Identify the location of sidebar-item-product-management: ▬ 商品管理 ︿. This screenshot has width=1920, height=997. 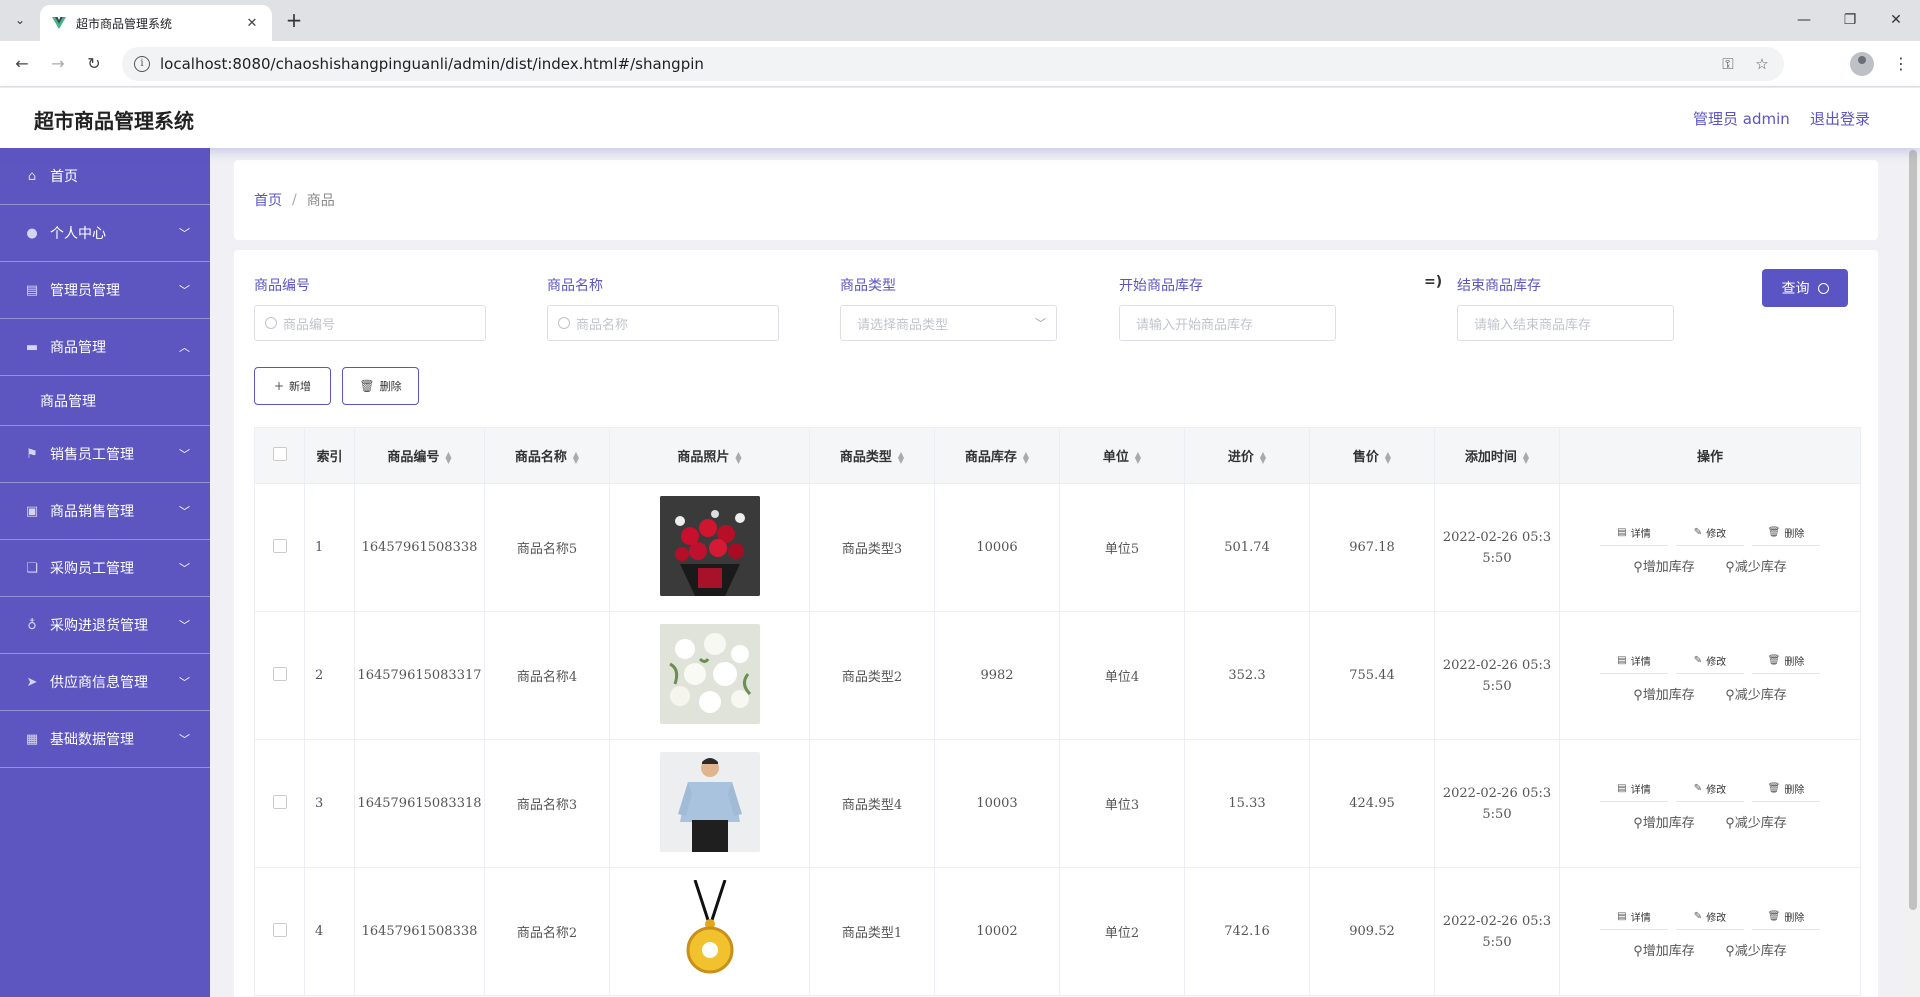
(105, 347).